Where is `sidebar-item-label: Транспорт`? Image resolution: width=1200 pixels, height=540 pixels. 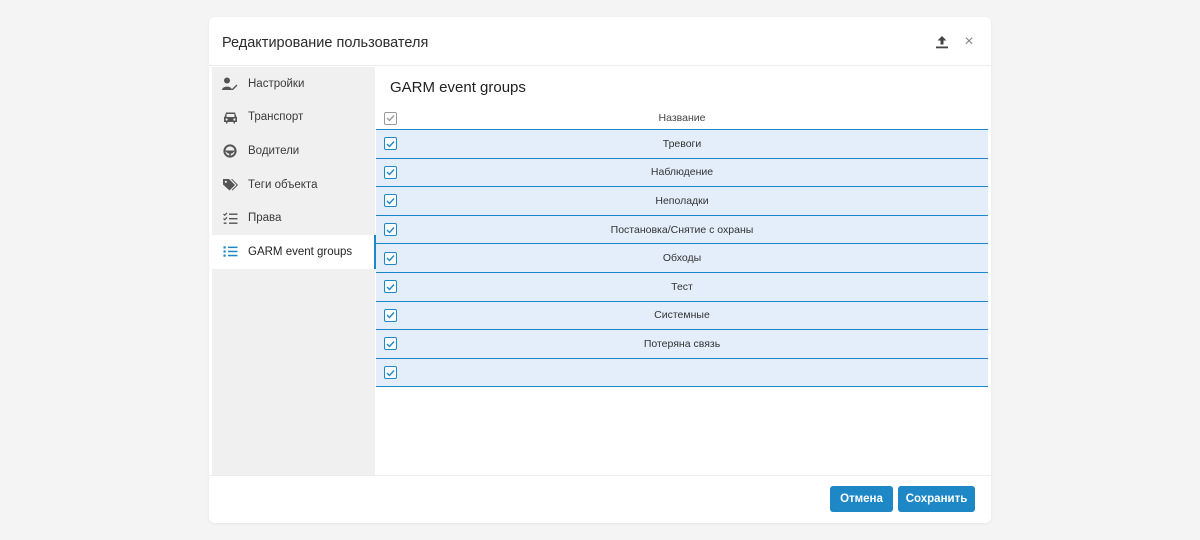
sidebar-item-label: Транспорт is located at coordinates (276, 117).